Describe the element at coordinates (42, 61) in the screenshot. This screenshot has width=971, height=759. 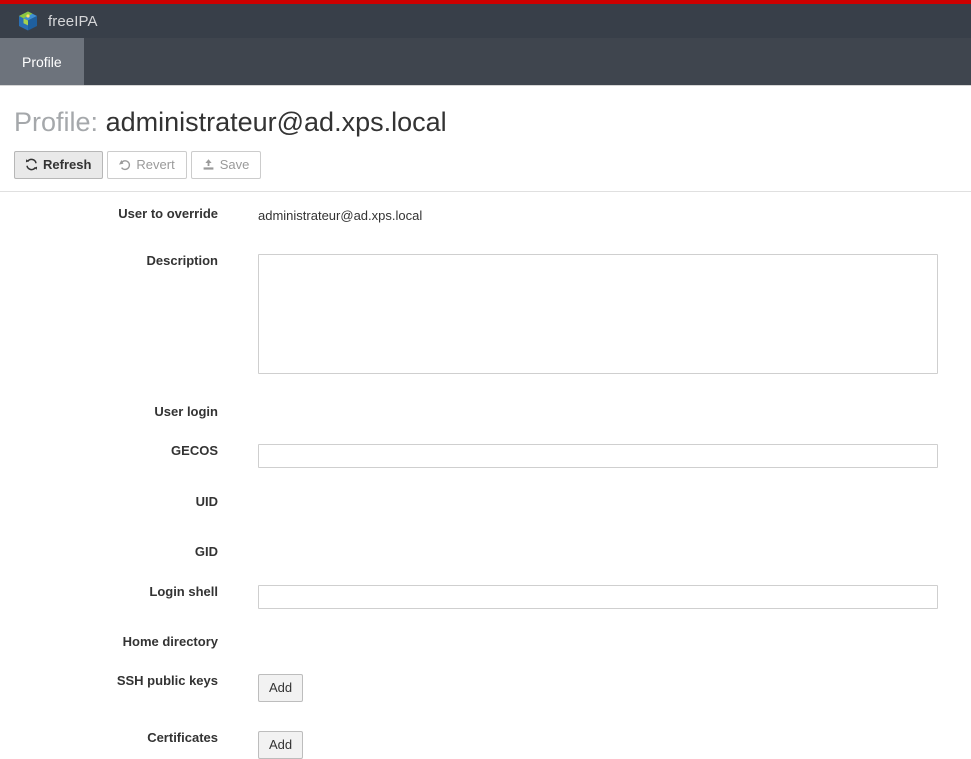
I see `tab-profile: Profile` at that location.